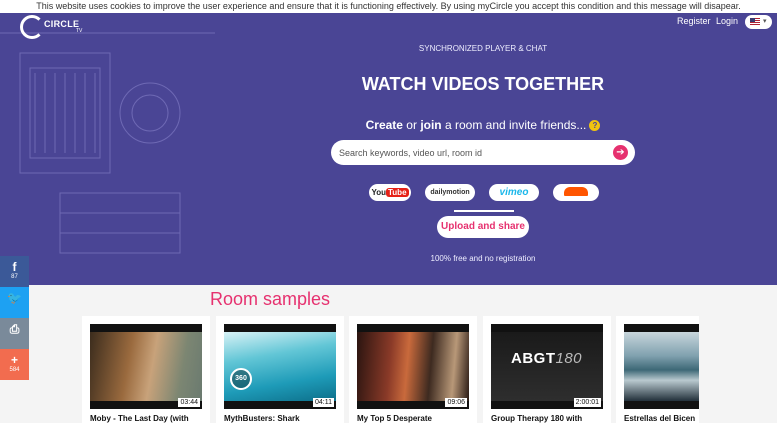 The height and width of the screenshot is (423, 777). What do you see at coordinates (595, 125) in the screenshot?
I see `help-icon: ?` at bounding box center [595, 125].